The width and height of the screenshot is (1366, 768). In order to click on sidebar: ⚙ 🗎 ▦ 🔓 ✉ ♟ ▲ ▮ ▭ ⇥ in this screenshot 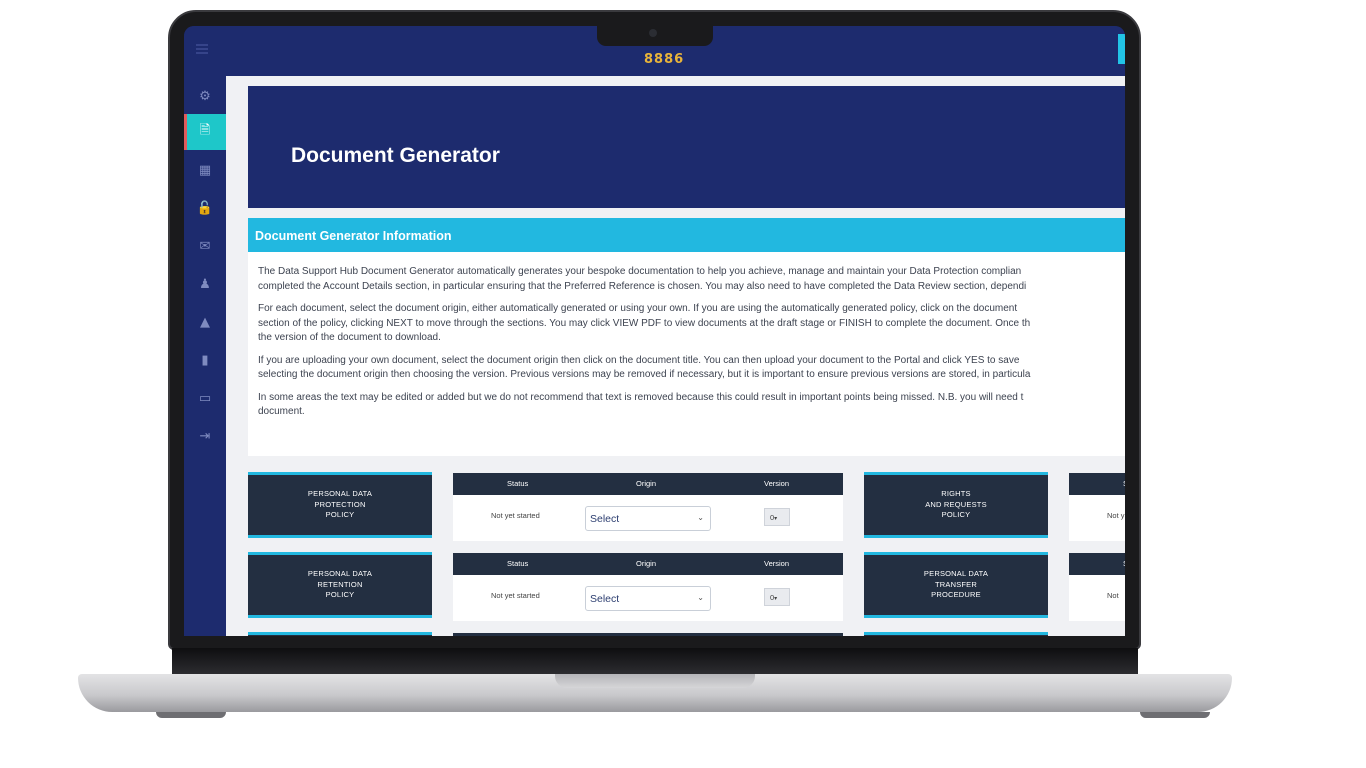, I will do `click(205, 356)`.